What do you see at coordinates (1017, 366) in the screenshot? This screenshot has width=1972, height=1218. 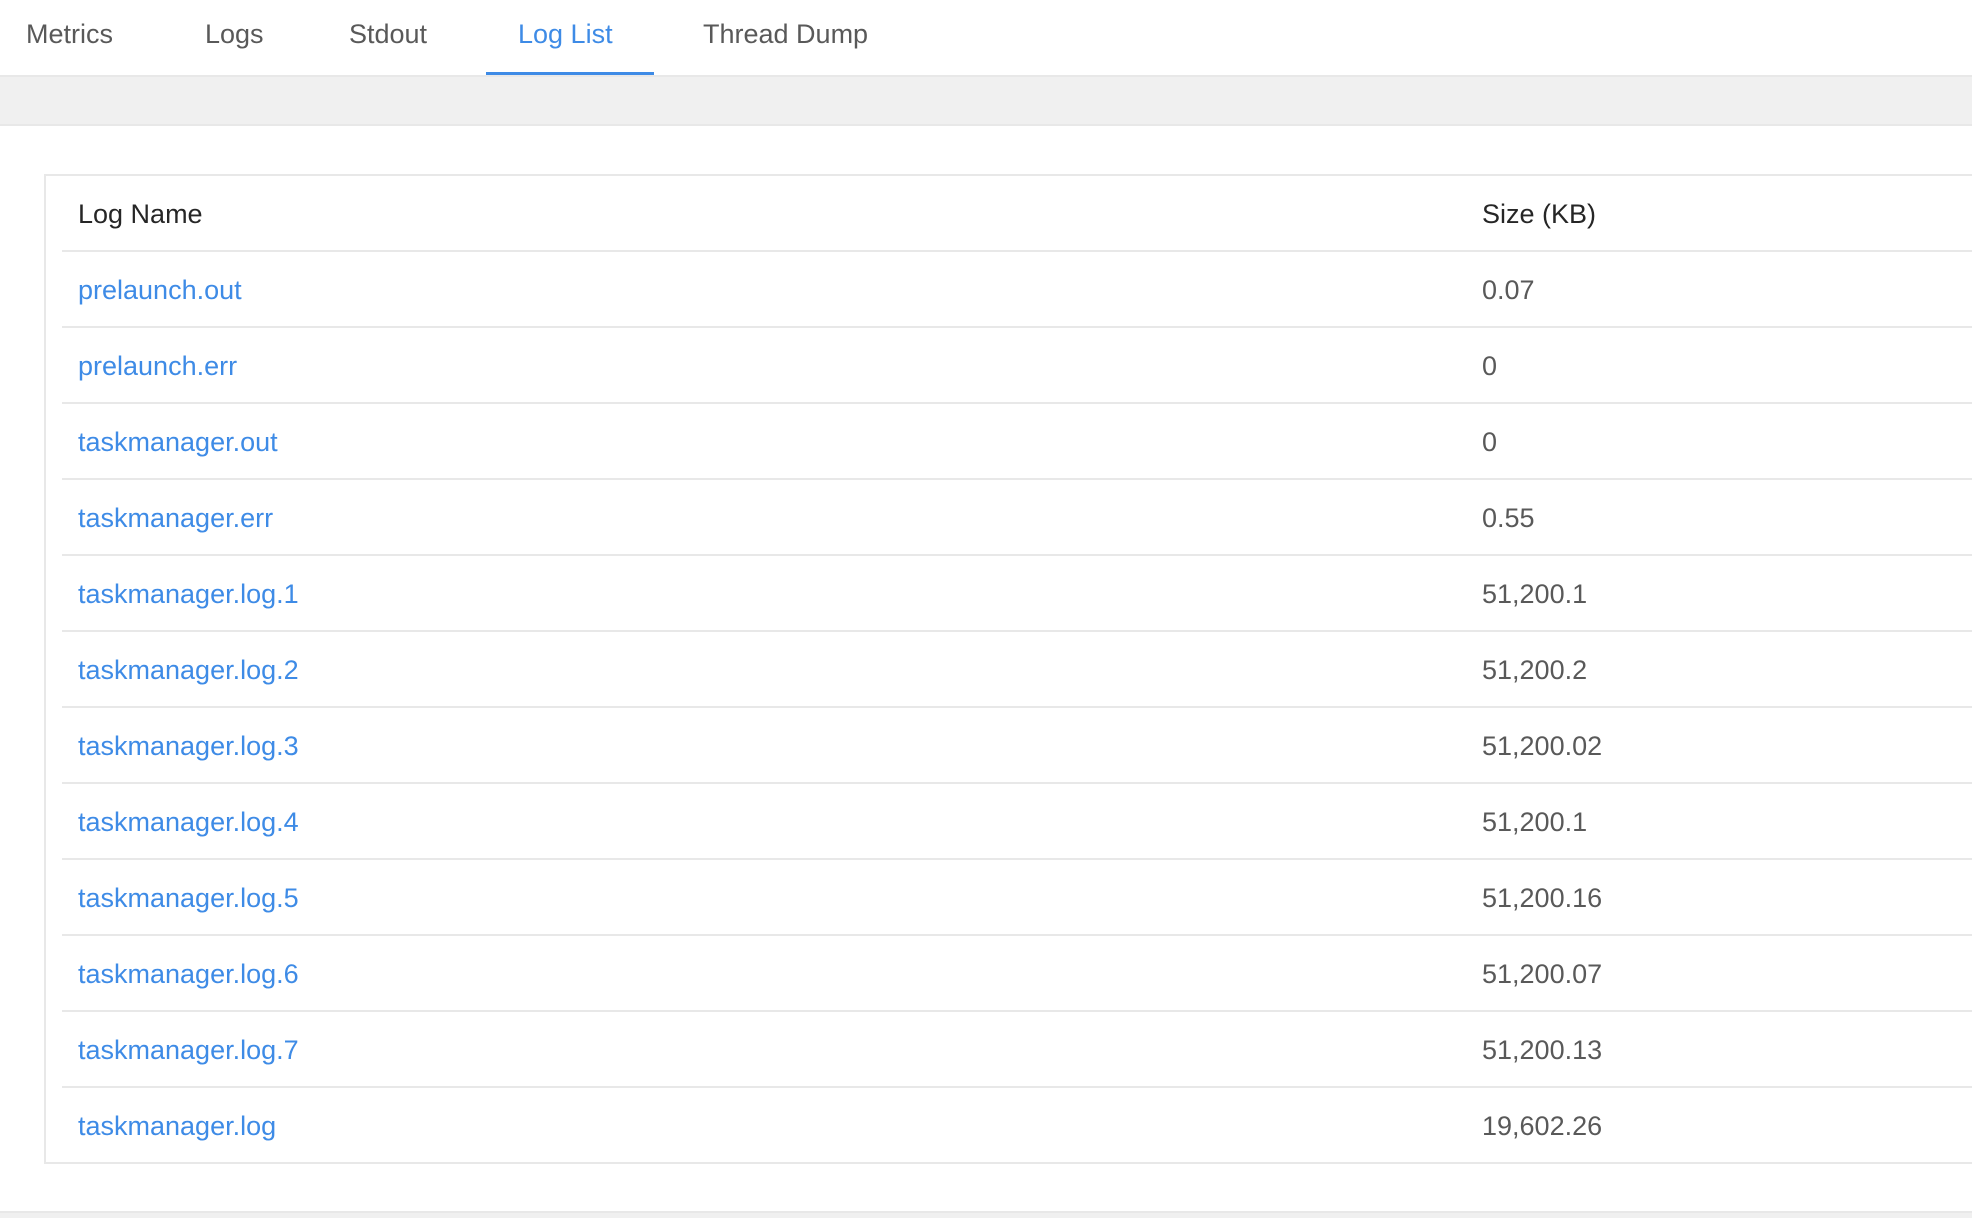 I see `table-row: prelaunch.err 0` at bounding box center [1017, 366].